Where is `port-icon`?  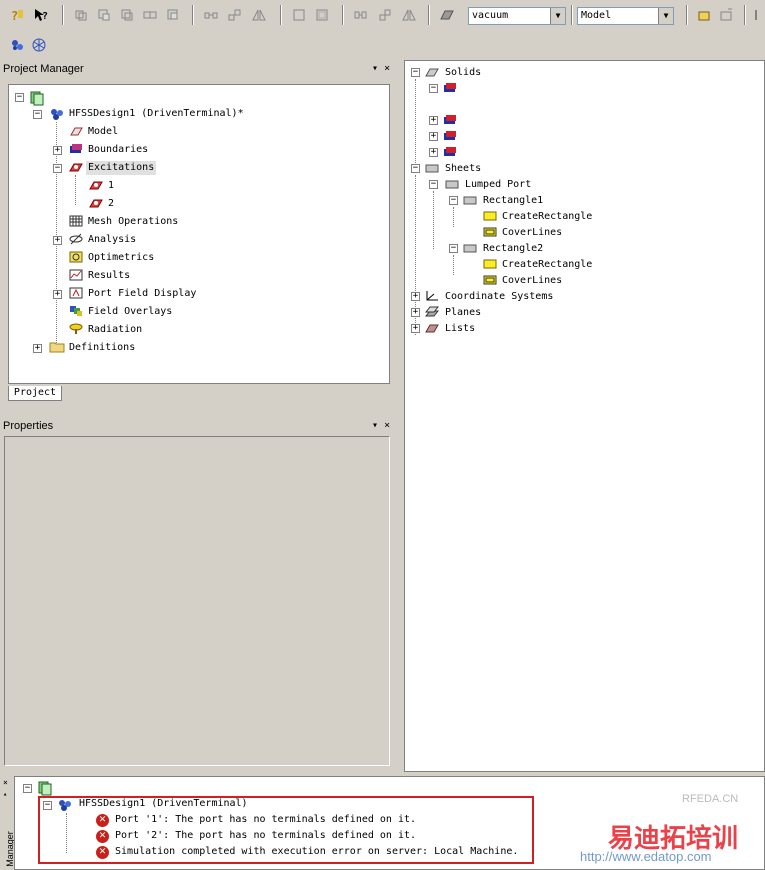 port-icon is located at coordinates (96, 185).